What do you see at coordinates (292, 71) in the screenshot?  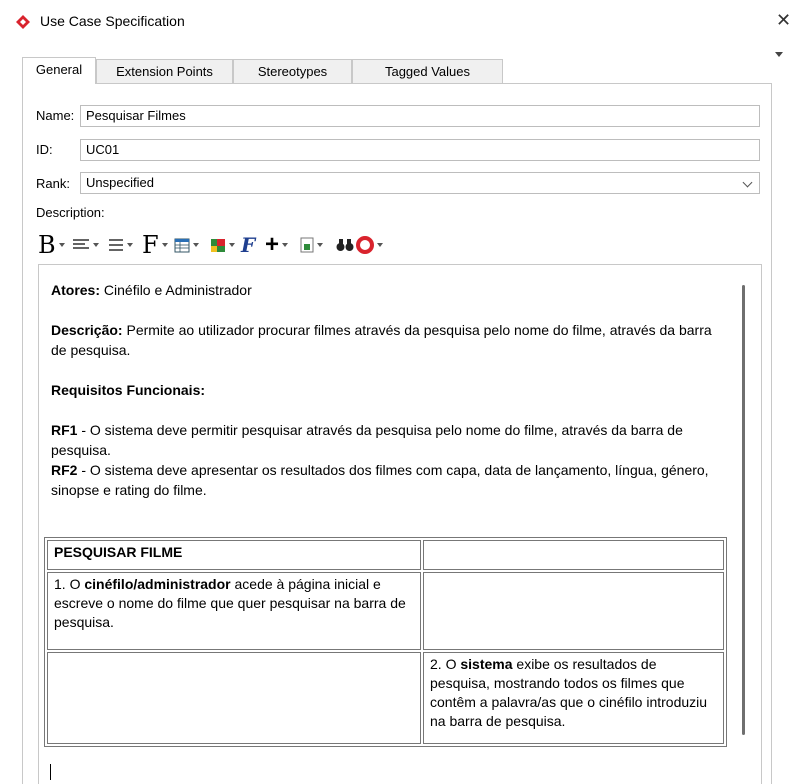 I see `tab-stereotypes: Stereotypes` at bounding box center [292, 71].